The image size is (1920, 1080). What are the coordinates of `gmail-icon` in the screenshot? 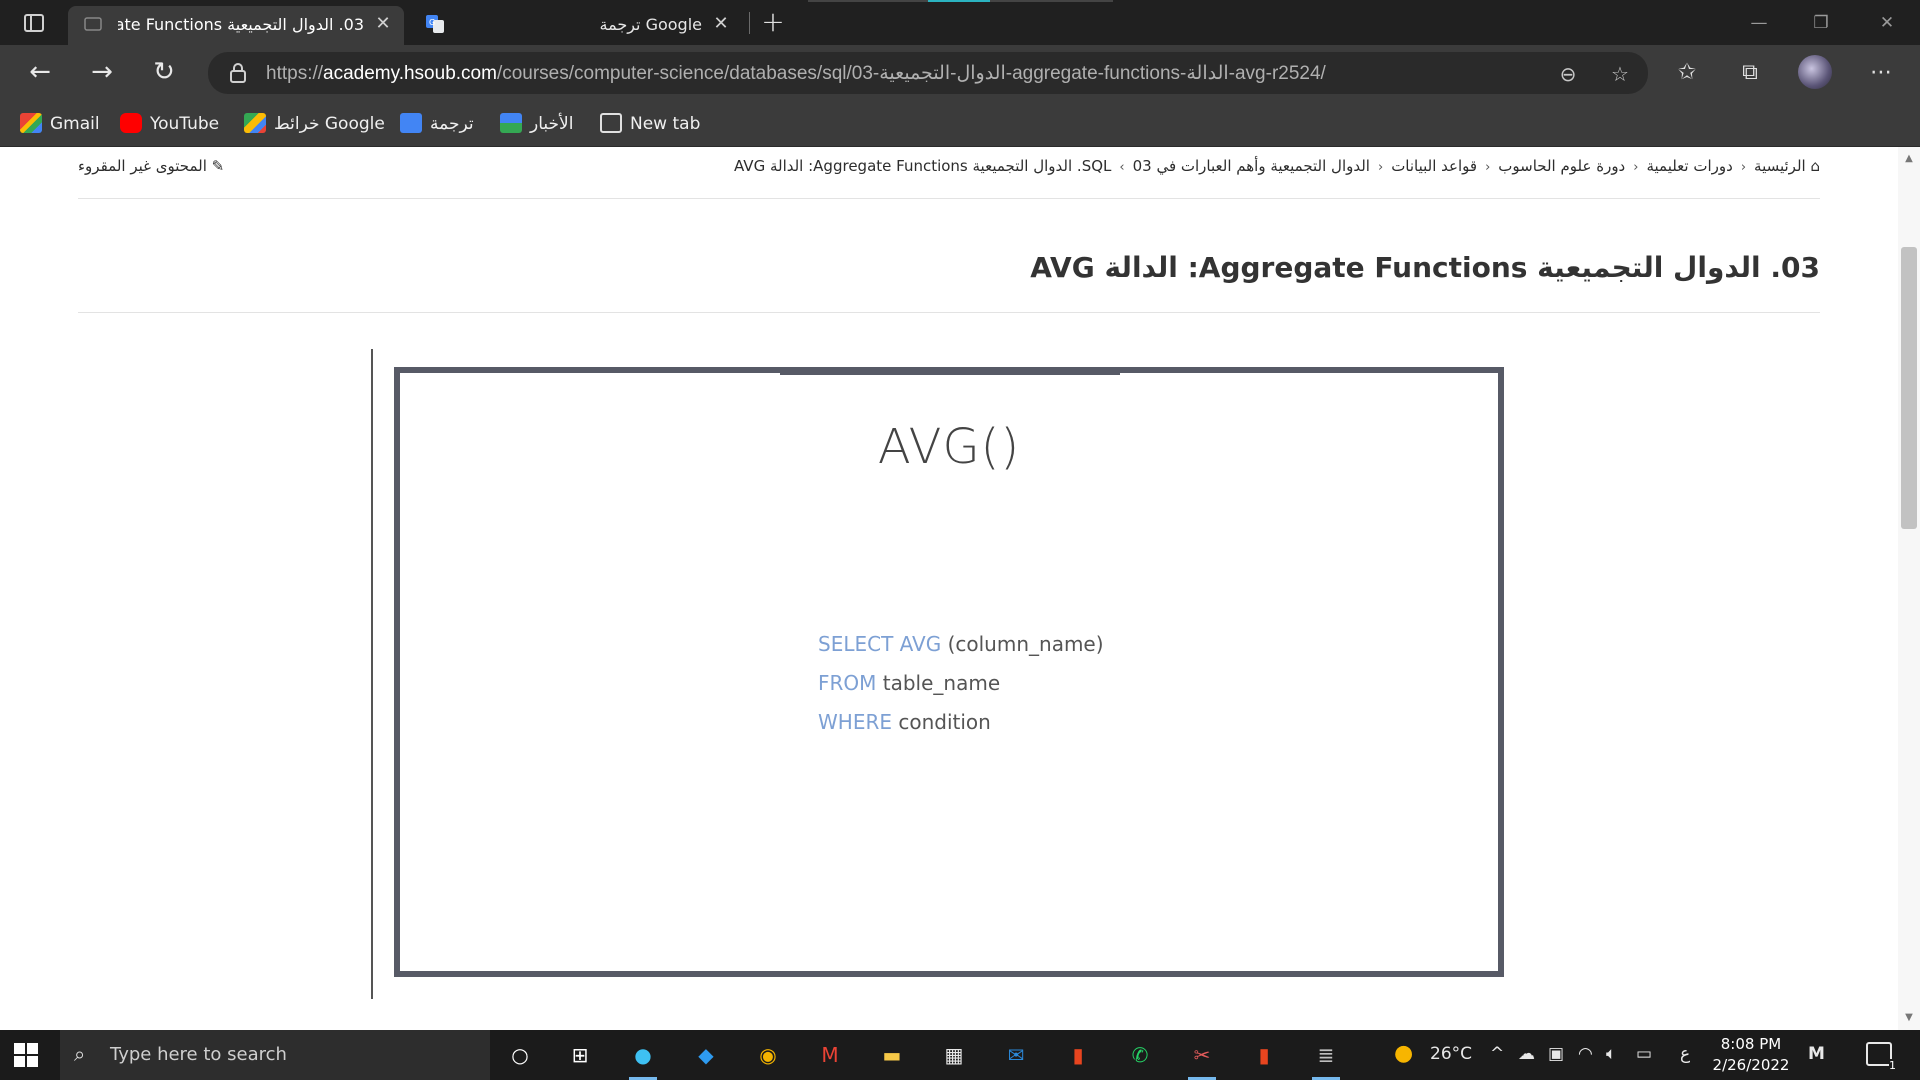 It's located at (31, 123).